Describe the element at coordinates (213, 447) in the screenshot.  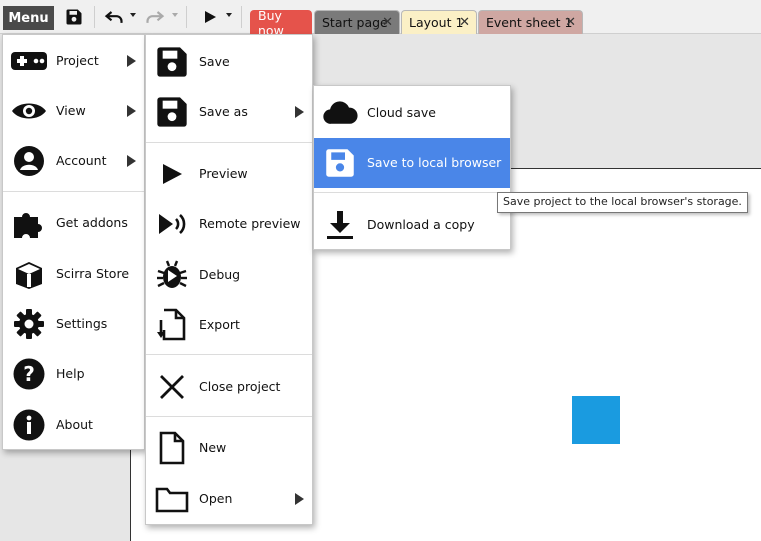
I see `menu-item-label: New` at that location.